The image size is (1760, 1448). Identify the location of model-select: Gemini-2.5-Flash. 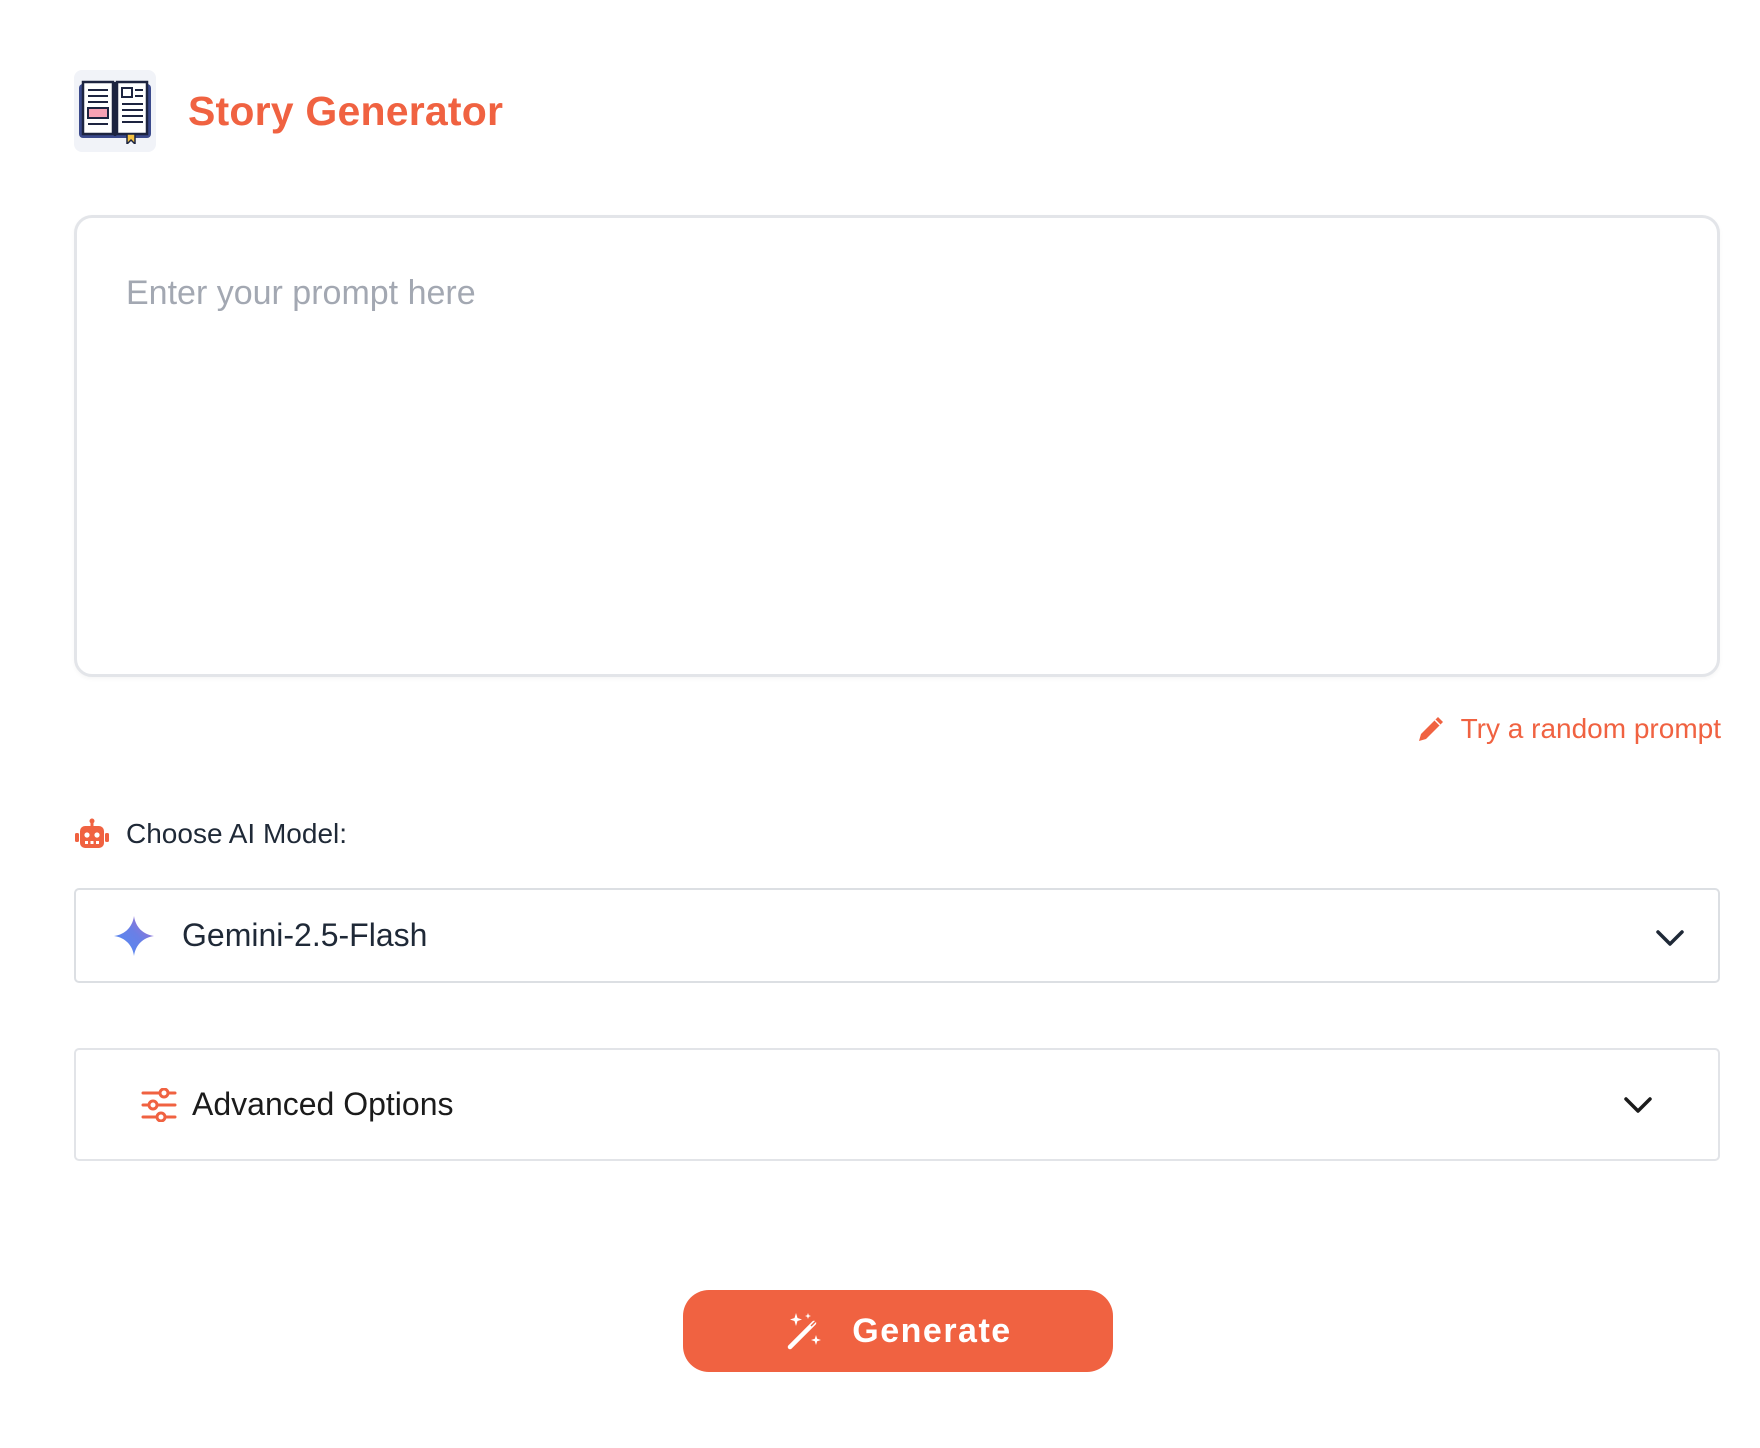
(897, 935).